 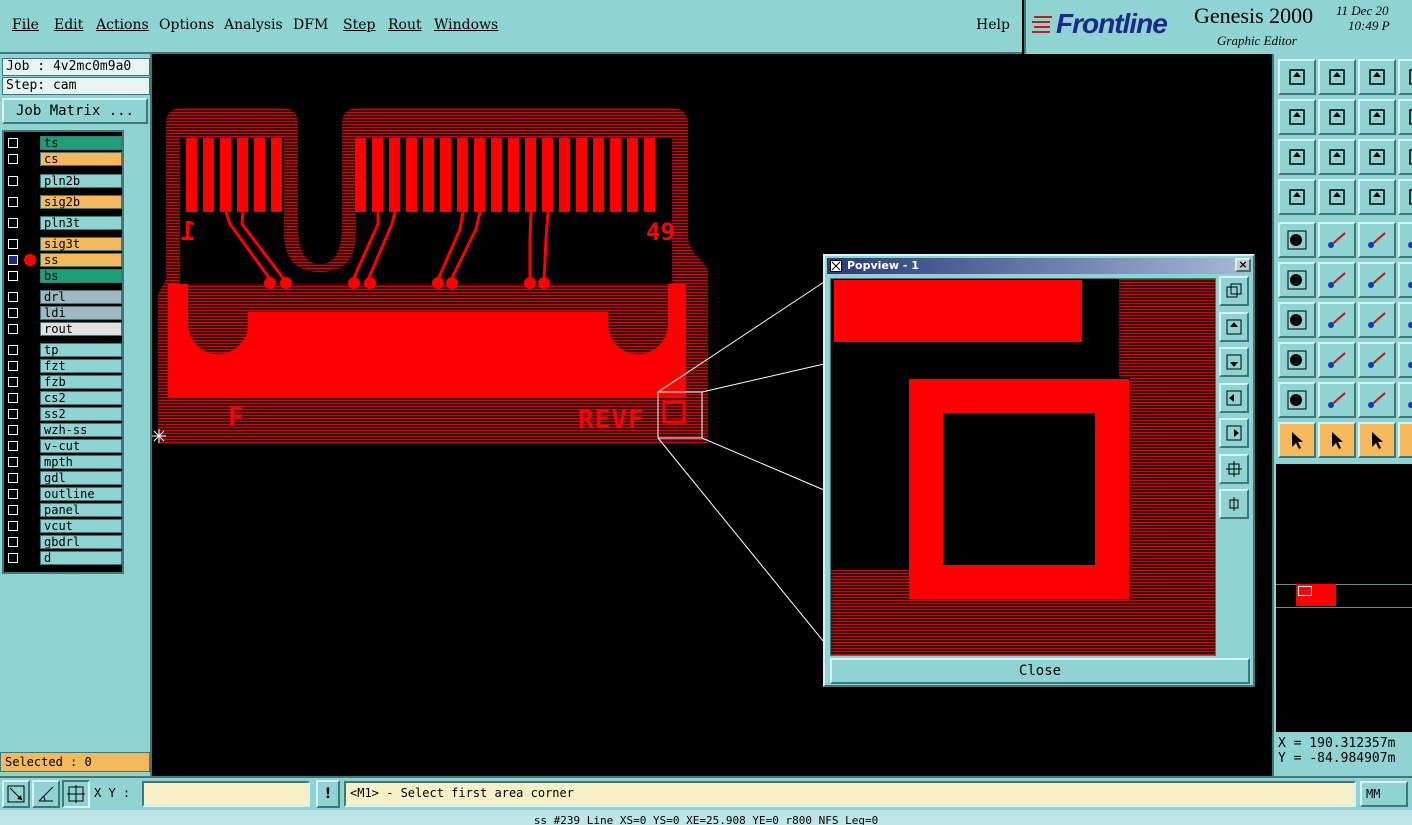 What do you see at coordinates (1337, 360) in the screenshot?
I see `split-icon` at bounding box center [1337, 360].